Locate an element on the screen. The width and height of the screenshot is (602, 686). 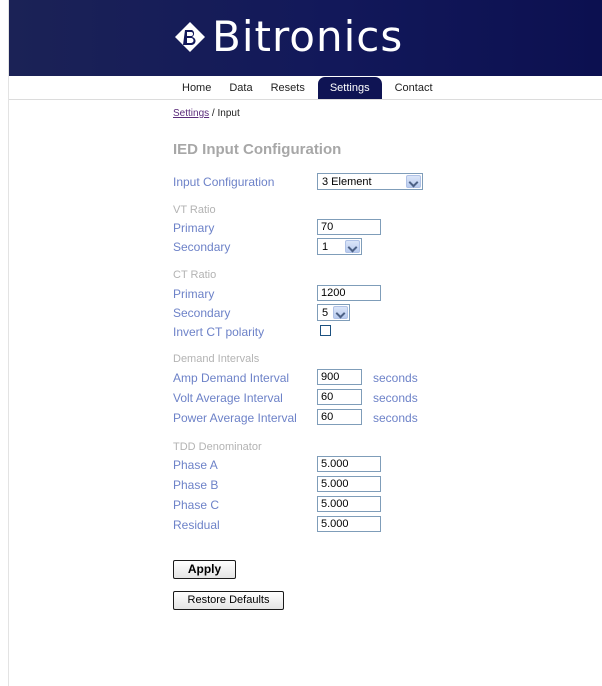
vt-primary-input is located at coordinates (349, 227).